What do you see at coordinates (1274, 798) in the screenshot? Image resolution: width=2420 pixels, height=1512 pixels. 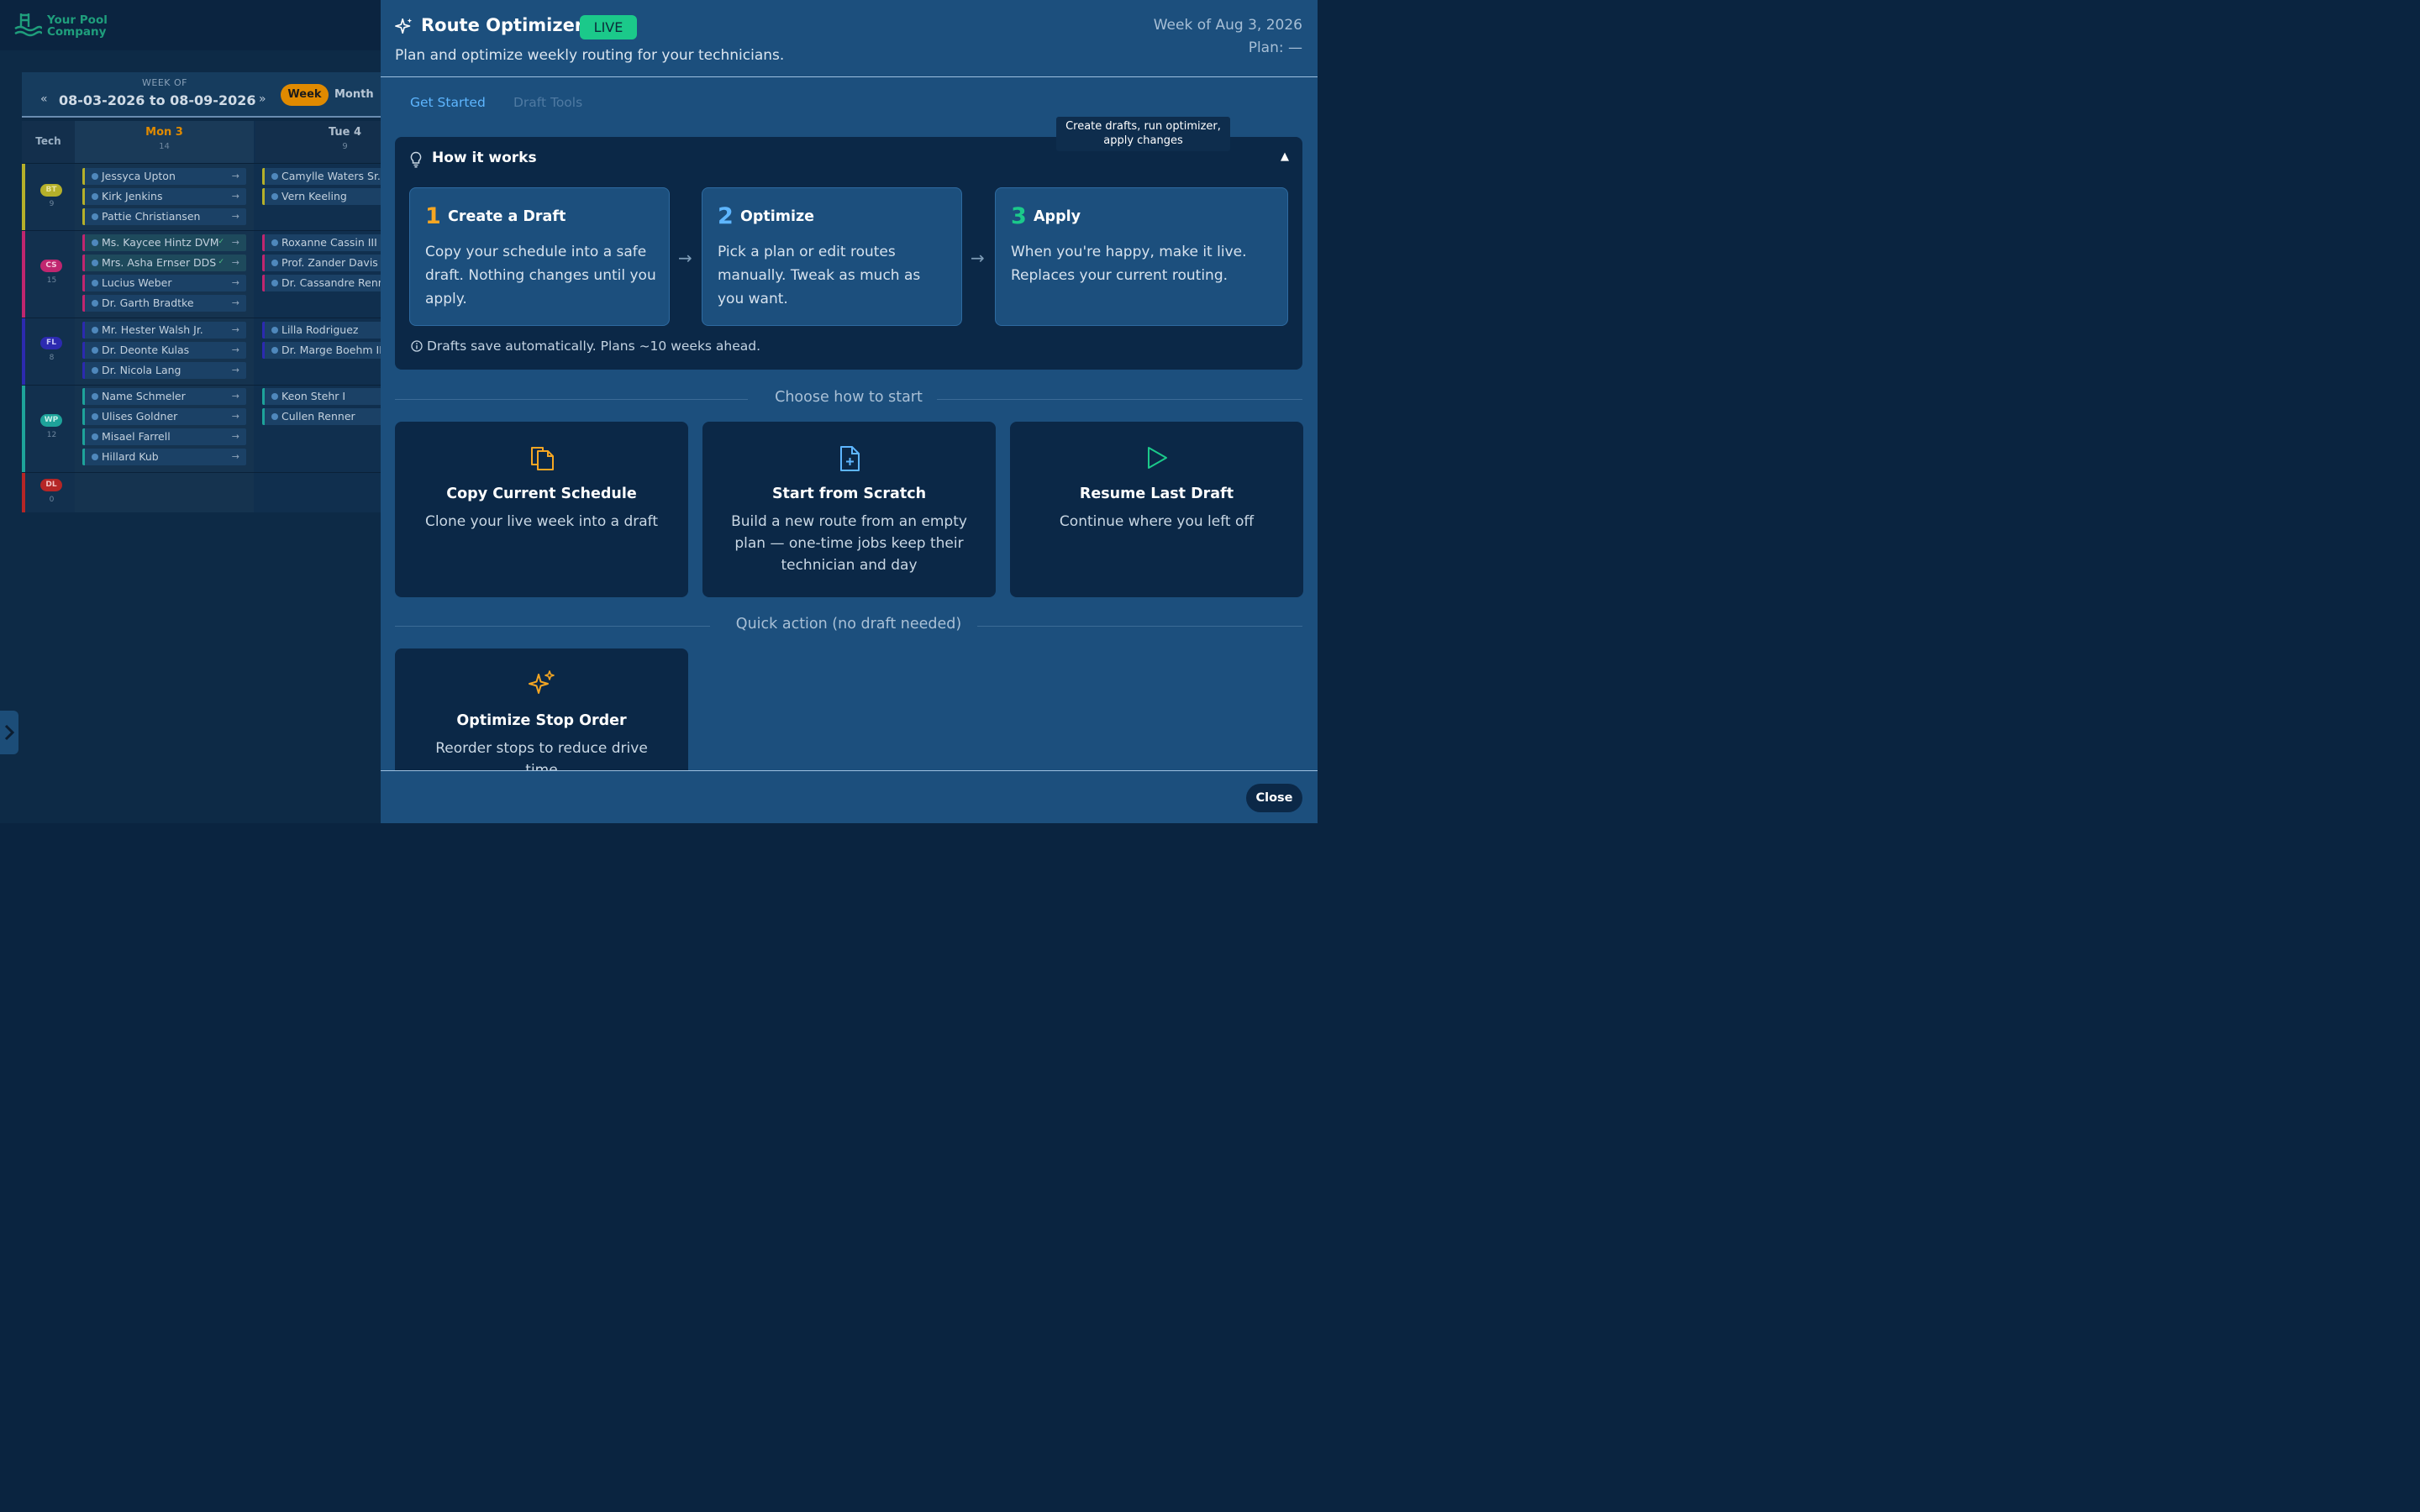 I see `close-button: Close` at bounding box center [1274, 798].